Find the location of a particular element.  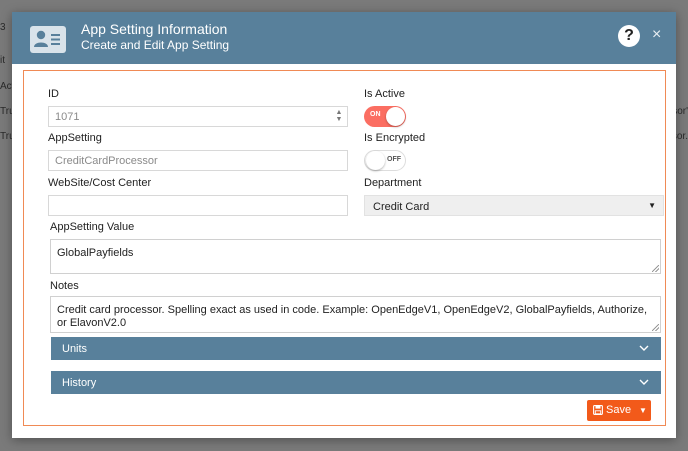

dialog-title: App Setting Information is located at coordinates (154, 29).